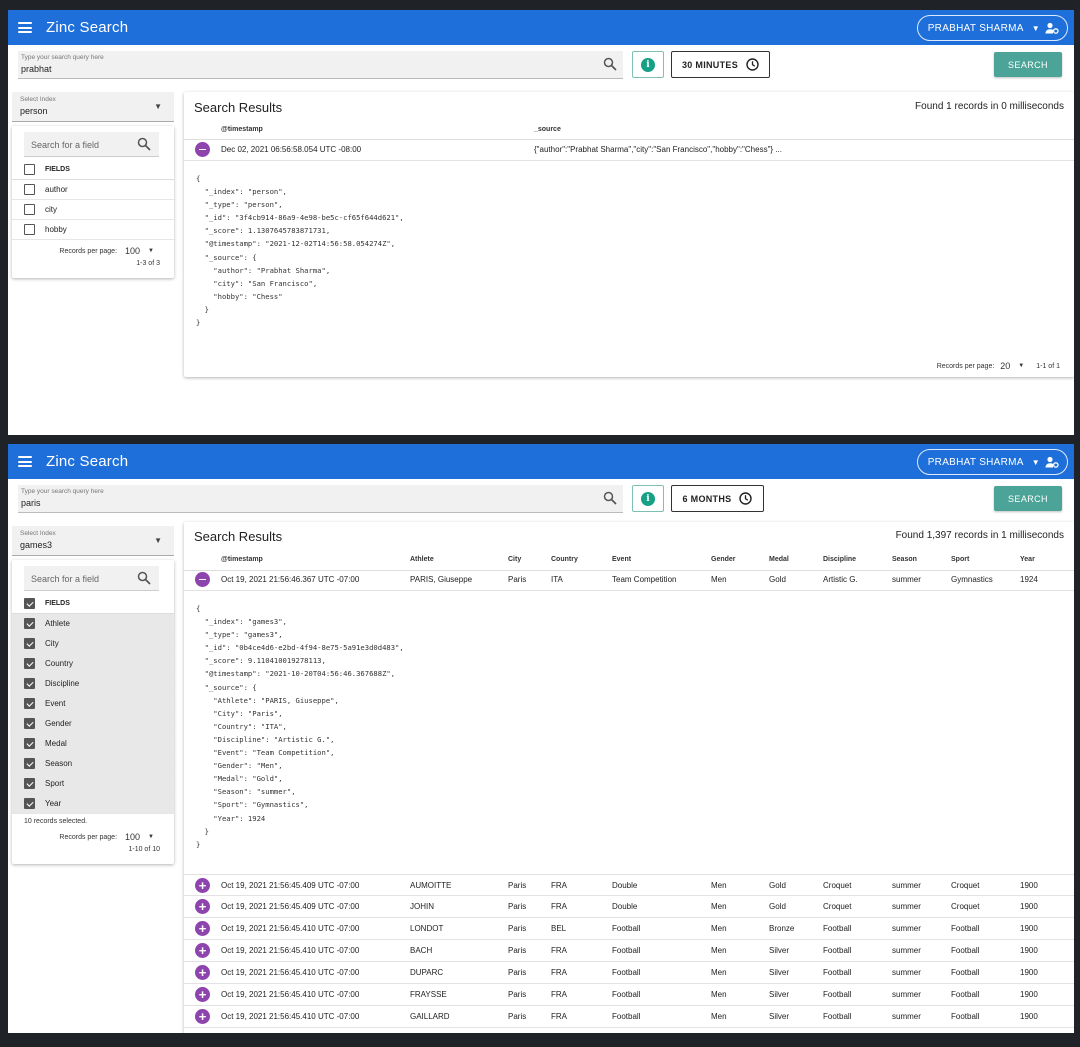 The width and height of the screenshot is (1080, 1047). Describe the element at coordinates (93, 784) in the screenshot. I see `field-row-sport: Sport` at that location.